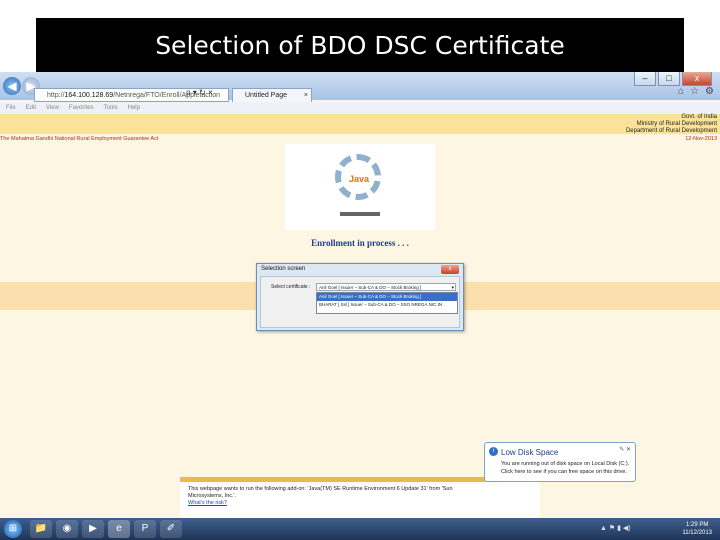 This screenshot has height=540, width=720. I want to click on govt-line: Department of Rural Development, so click(671, 131).